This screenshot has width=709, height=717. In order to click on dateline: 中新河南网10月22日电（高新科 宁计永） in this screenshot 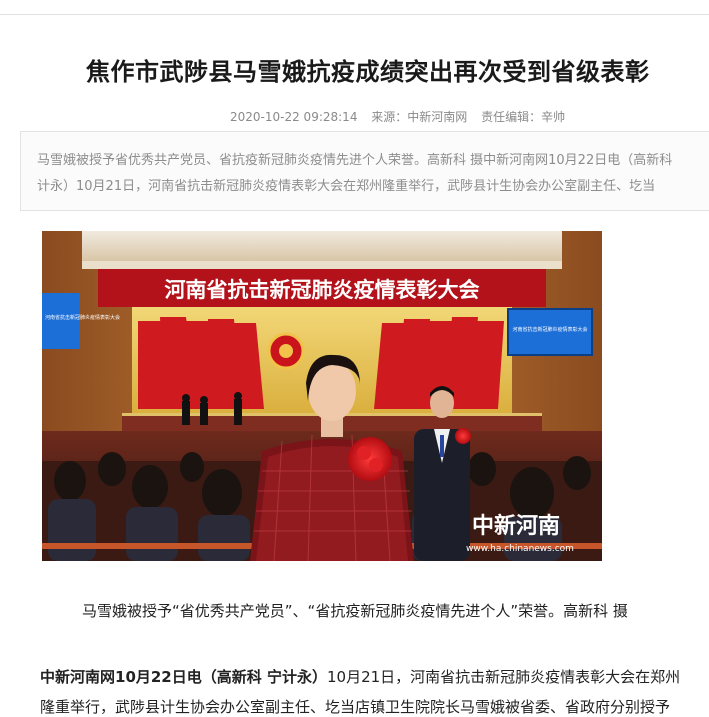, I will do `click(183, 677)`.